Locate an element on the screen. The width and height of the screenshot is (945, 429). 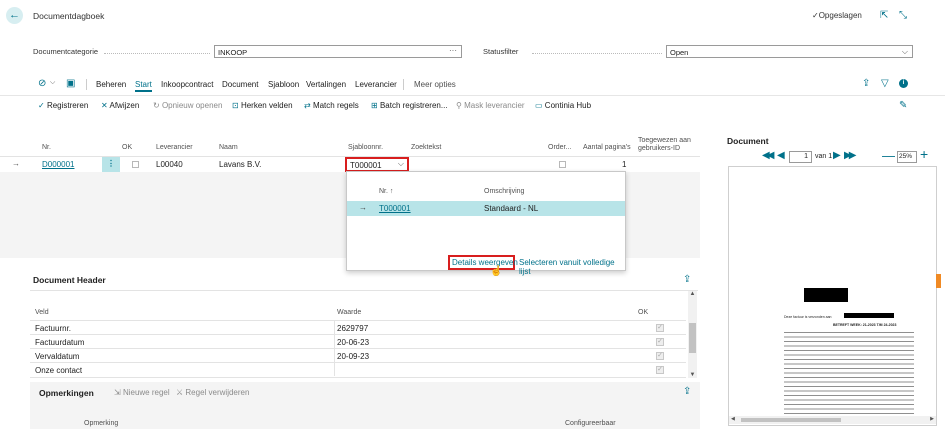
field-value: 2629797 is located at coordinates (352, 328).